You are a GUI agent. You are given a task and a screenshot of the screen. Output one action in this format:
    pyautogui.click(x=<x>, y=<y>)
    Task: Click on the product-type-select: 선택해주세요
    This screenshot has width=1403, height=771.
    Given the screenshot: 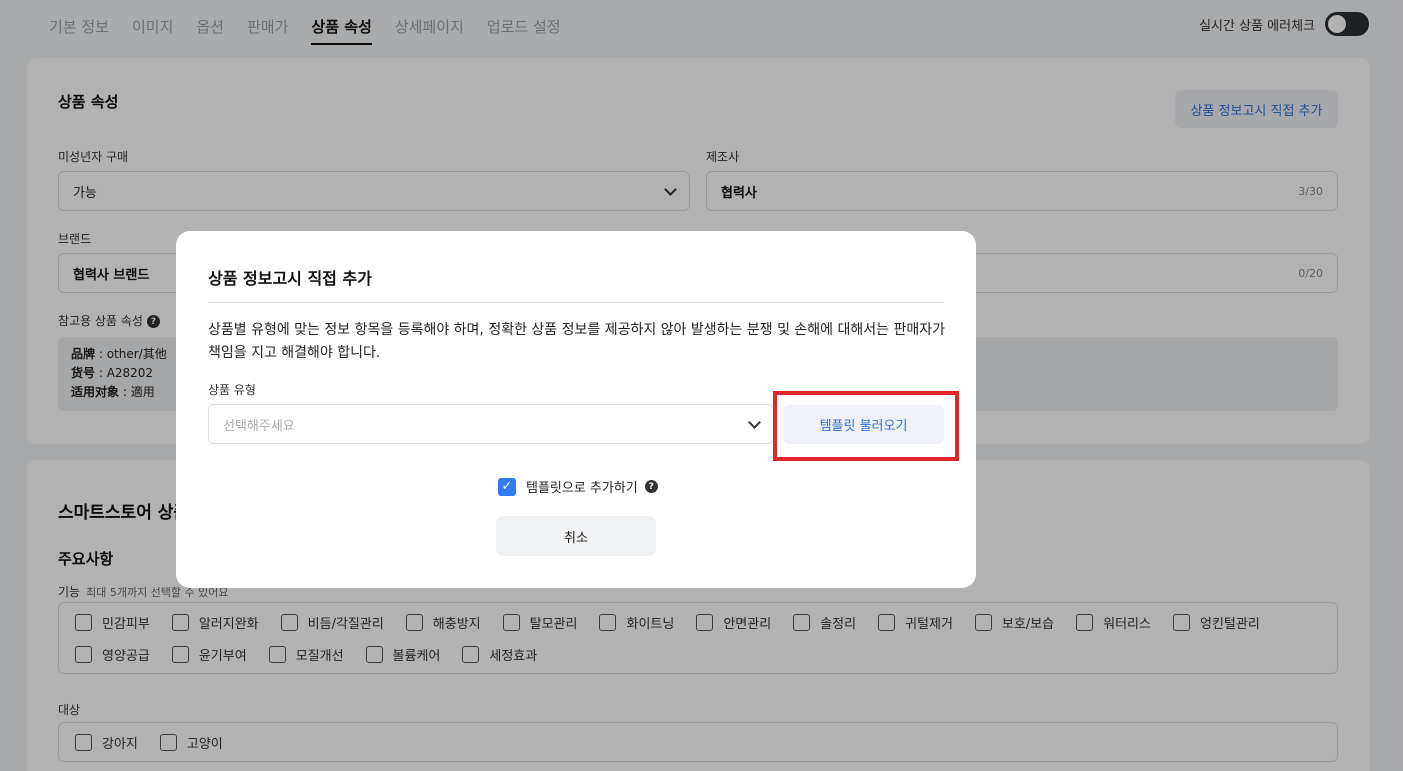 What is the action you would take?
    pyautogui.click(x=491, y=424)
    